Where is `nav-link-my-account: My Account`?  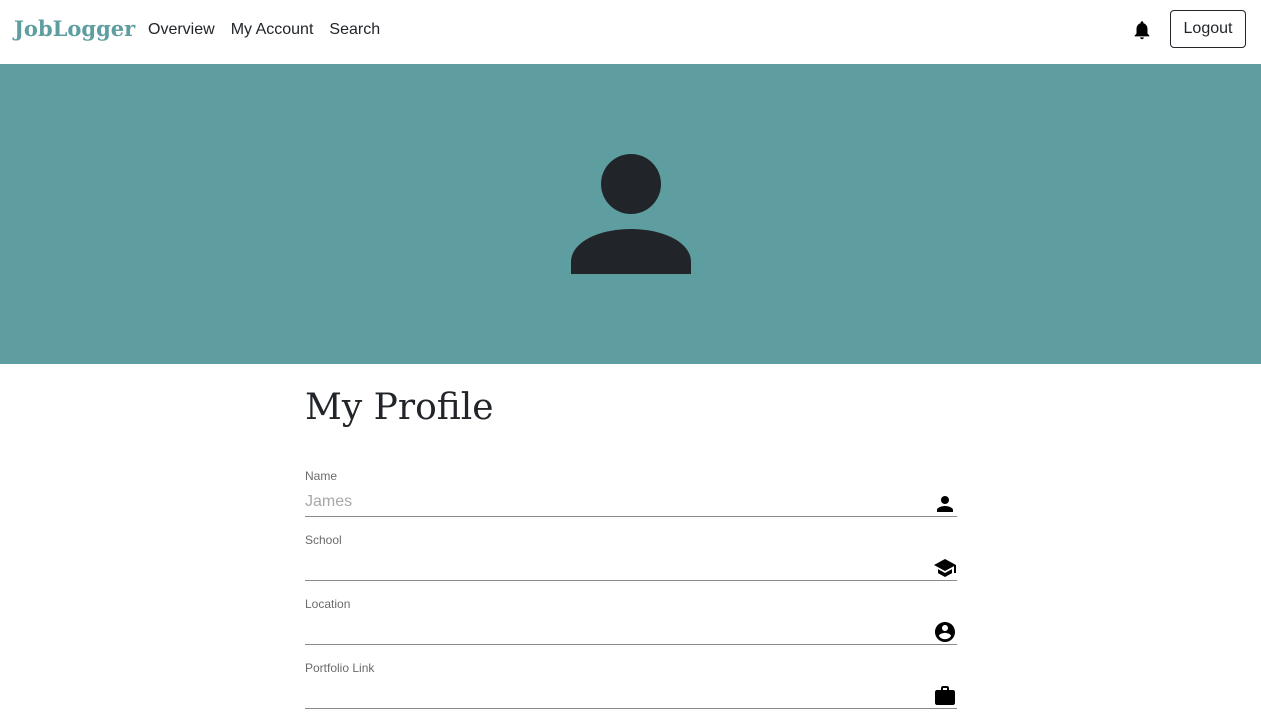
nav-link-my-account: My Account is located at coordinates (272, 30).